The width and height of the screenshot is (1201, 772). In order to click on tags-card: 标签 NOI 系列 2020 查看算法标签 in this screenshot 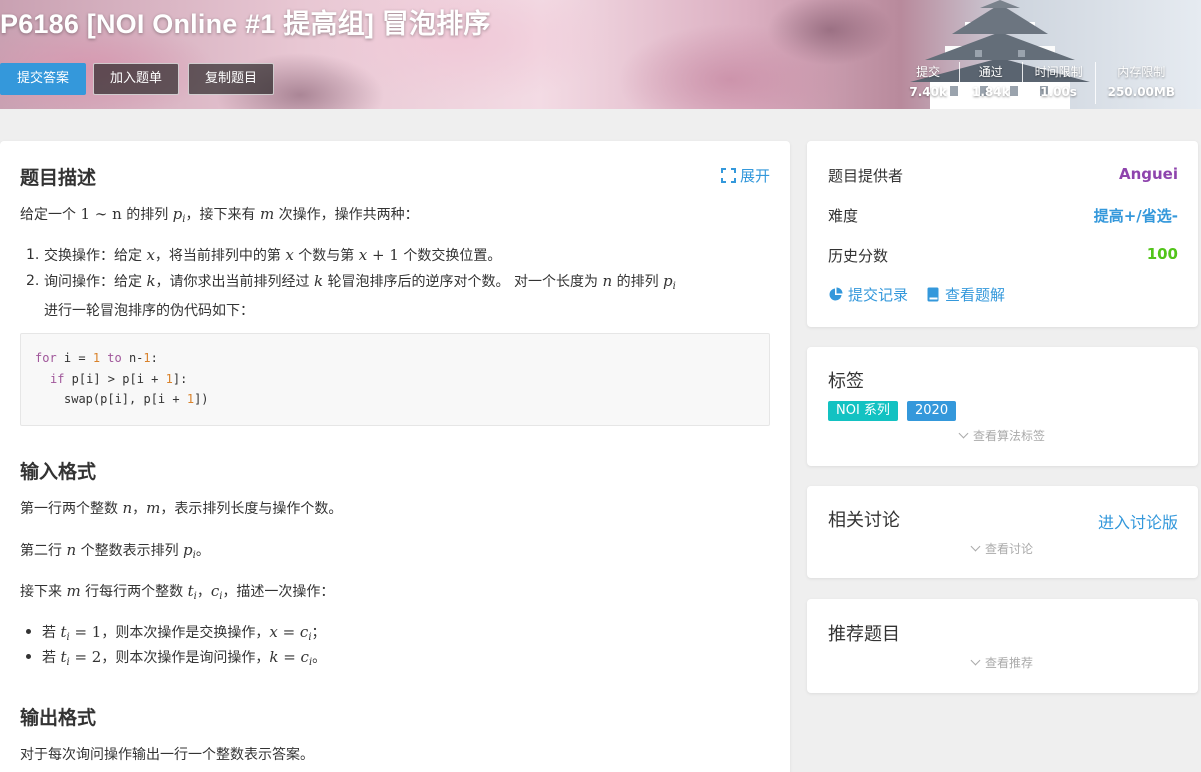, I will do `click(1002, 406)`.